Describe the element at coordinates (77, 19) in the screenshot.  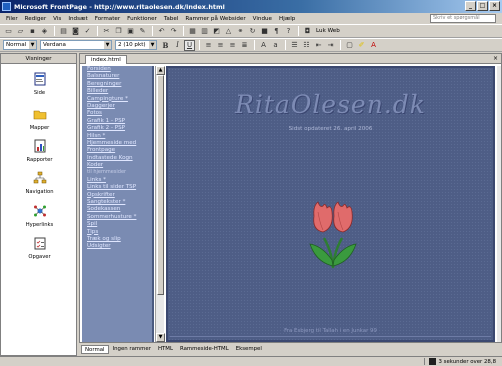
I see `menu-indsaet: Indsæt` at that location.